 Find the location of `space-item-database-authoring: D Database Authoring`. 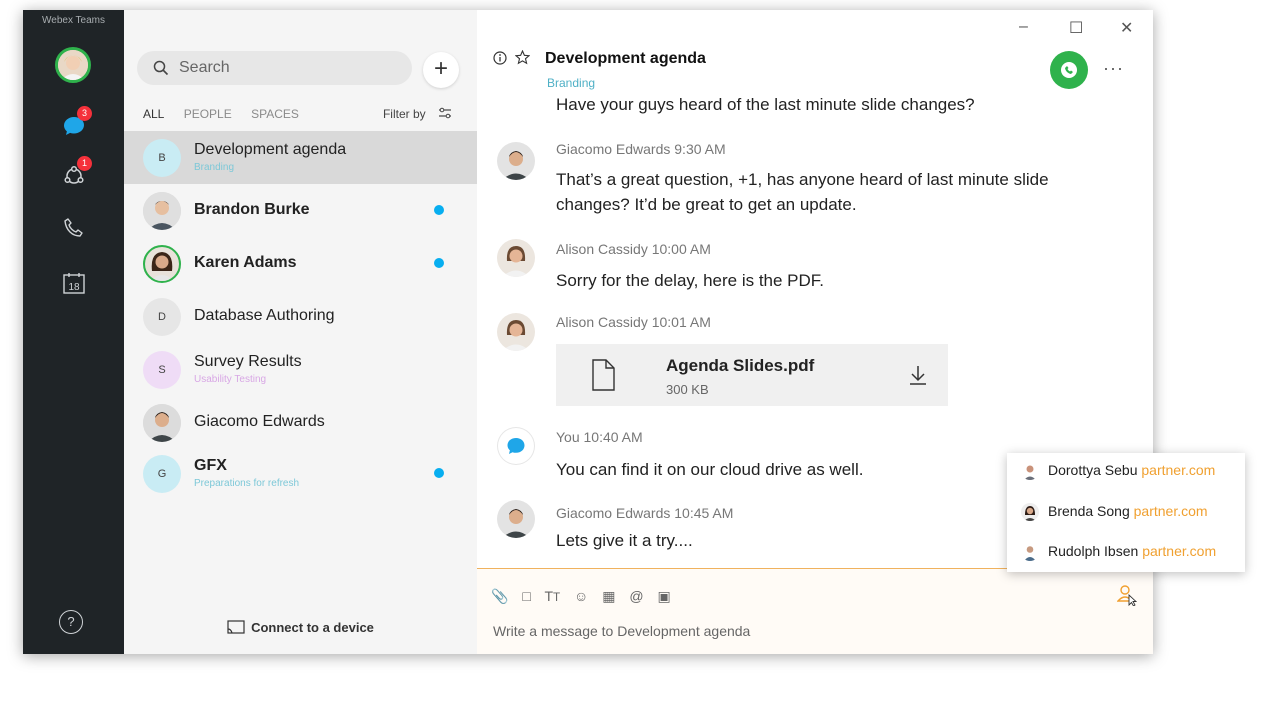

space-item-database-authoring: D Database Authoring is located at coordinates (300, 316).